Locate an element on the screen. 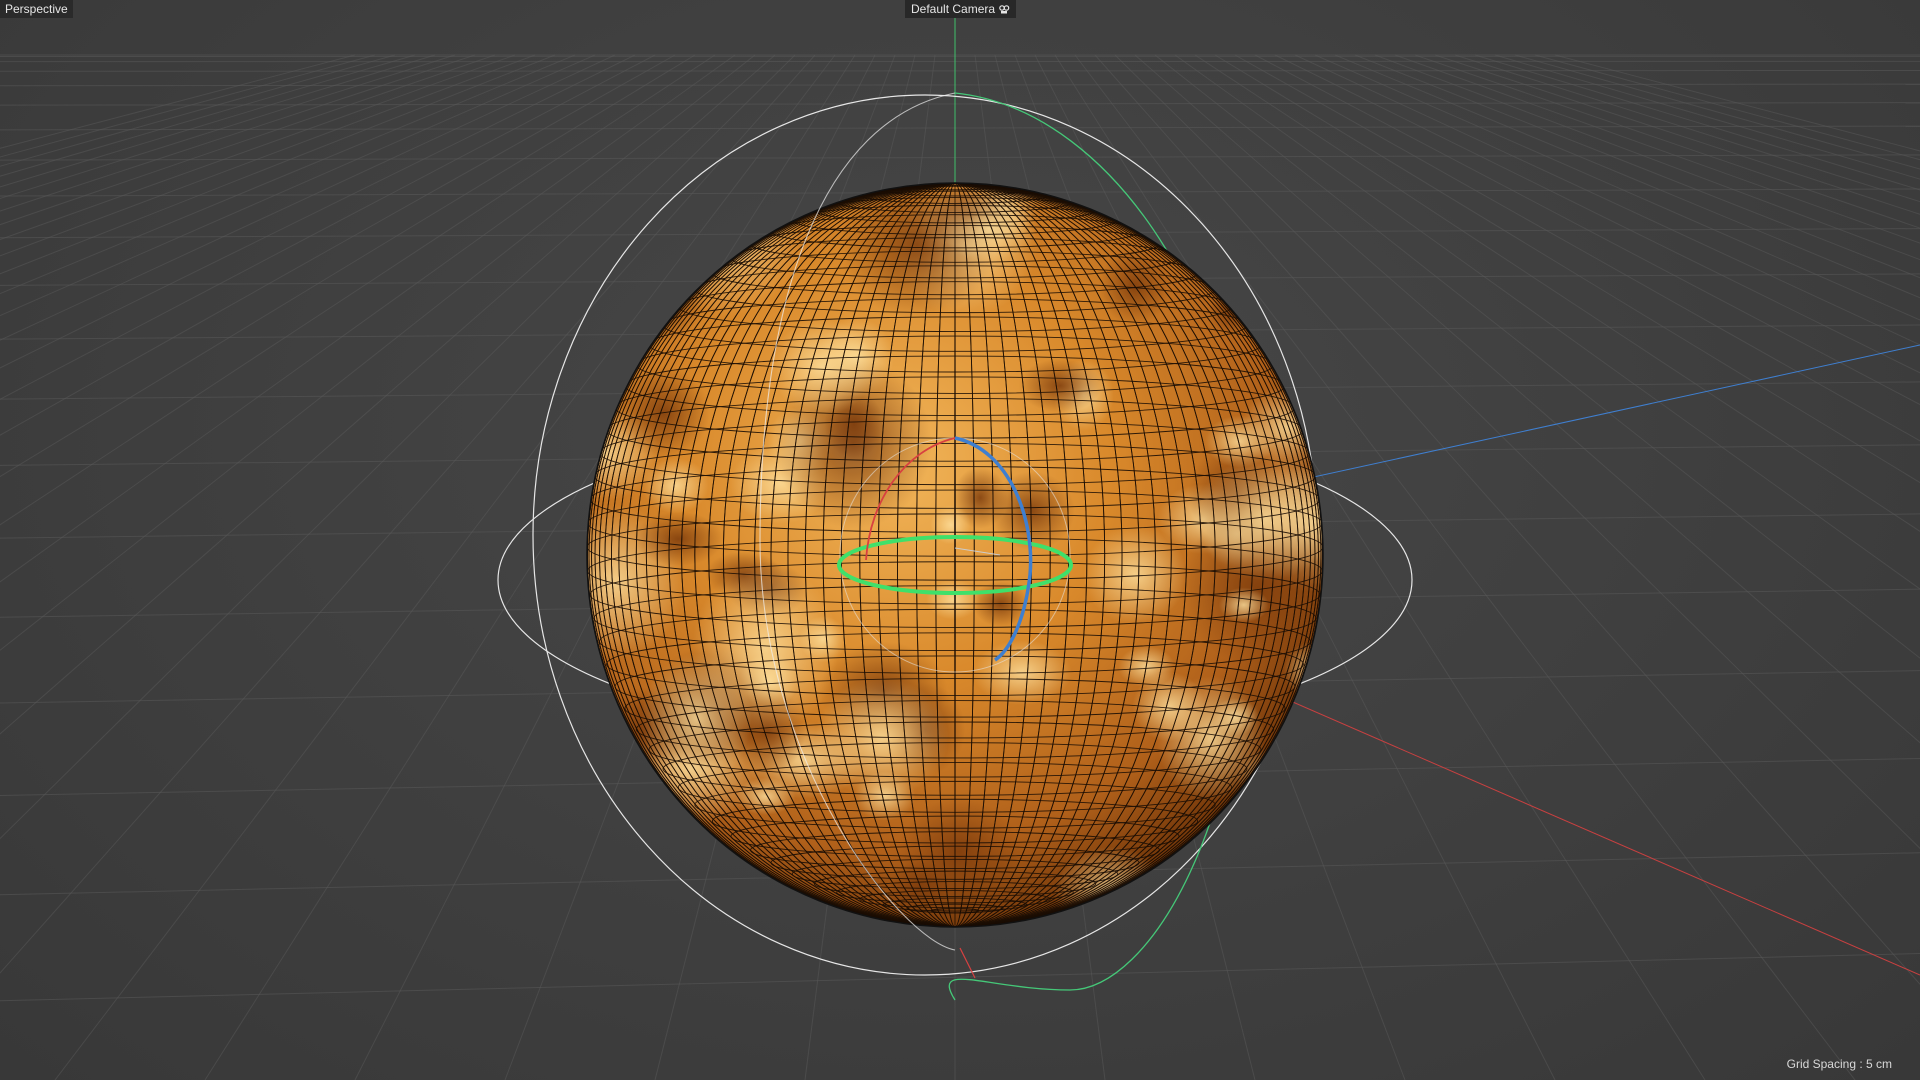 The width and height of the screenshot is (1920, 1080). view-name-label: Perspective is located at coordinates (36, 9).